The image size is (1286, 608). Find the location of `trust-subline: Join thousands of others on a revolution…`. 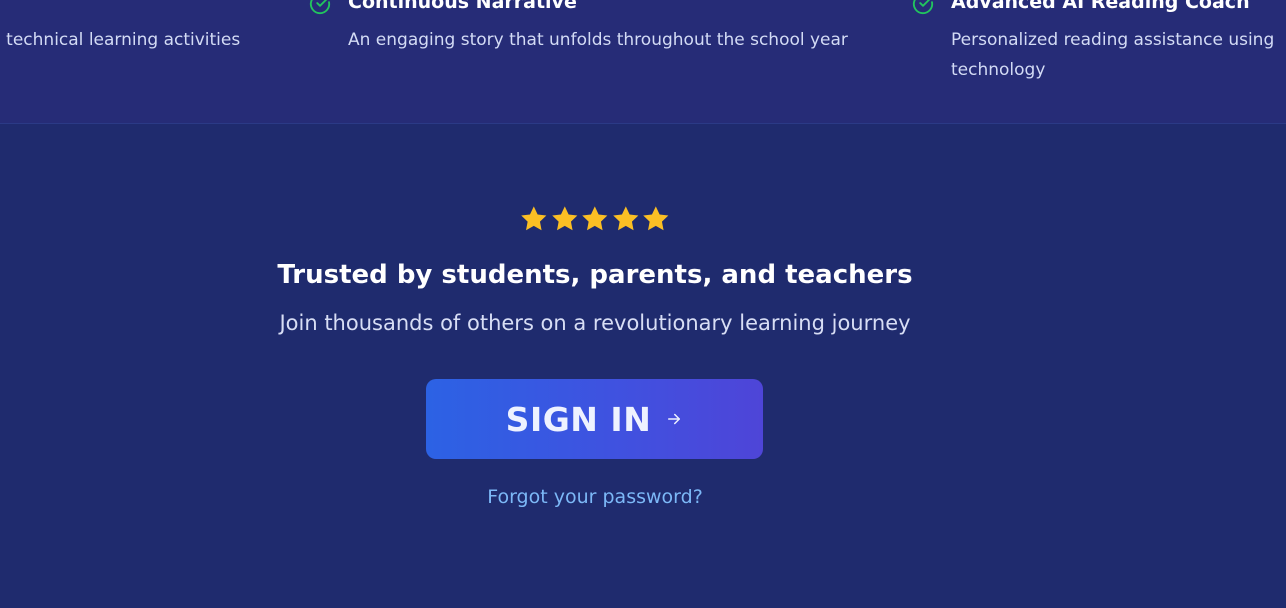

trust-subline: Join thousands of others on a revolution… is located at coordinates (595, 323).